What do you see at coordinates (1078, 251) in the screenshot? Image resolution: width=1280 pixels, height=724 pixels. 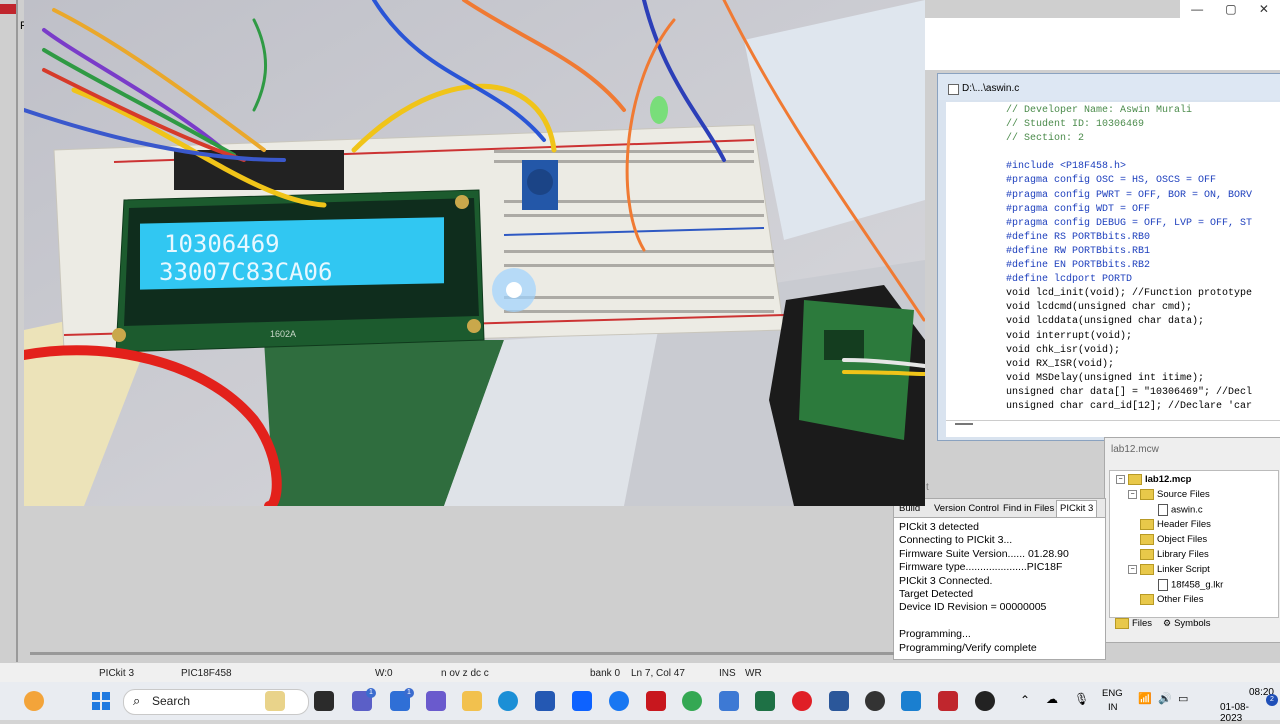 I see `code-line: #define RW PORTBbits.RB1` at bounding box center [1078, 251].